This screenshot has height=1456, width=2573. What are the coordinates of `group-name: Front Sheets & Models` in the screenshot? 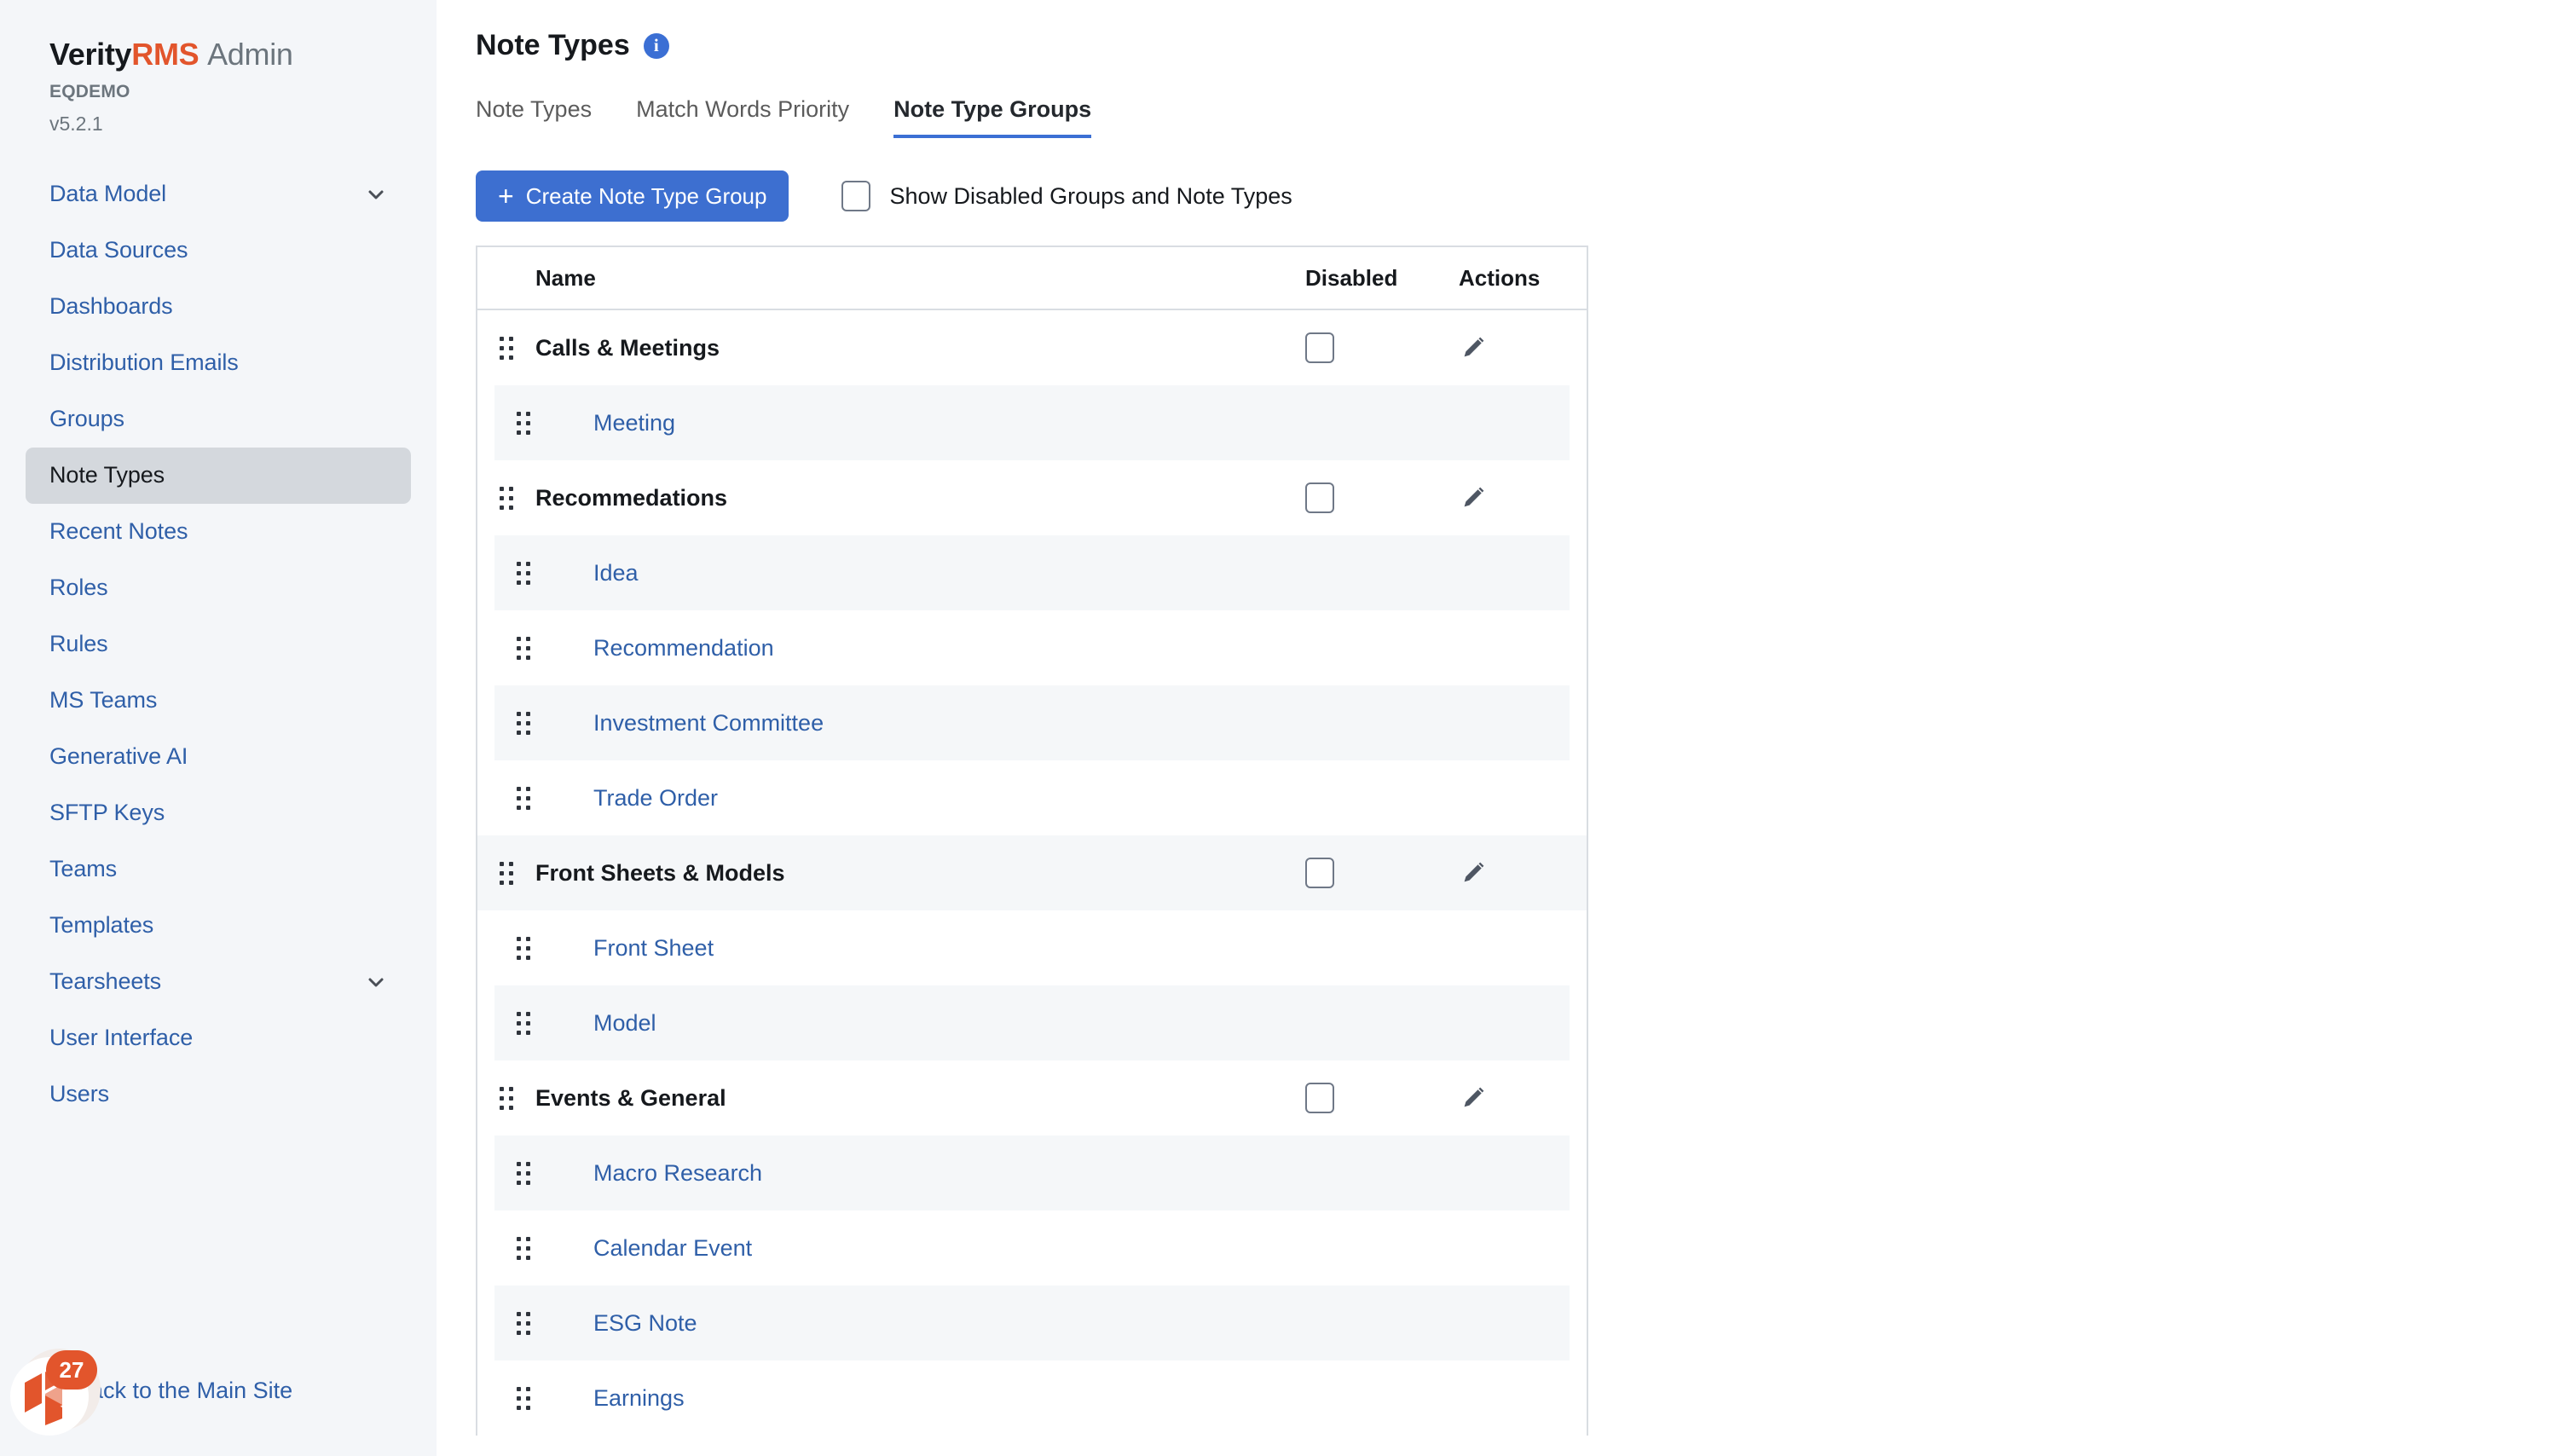 It's located at (660, 872).